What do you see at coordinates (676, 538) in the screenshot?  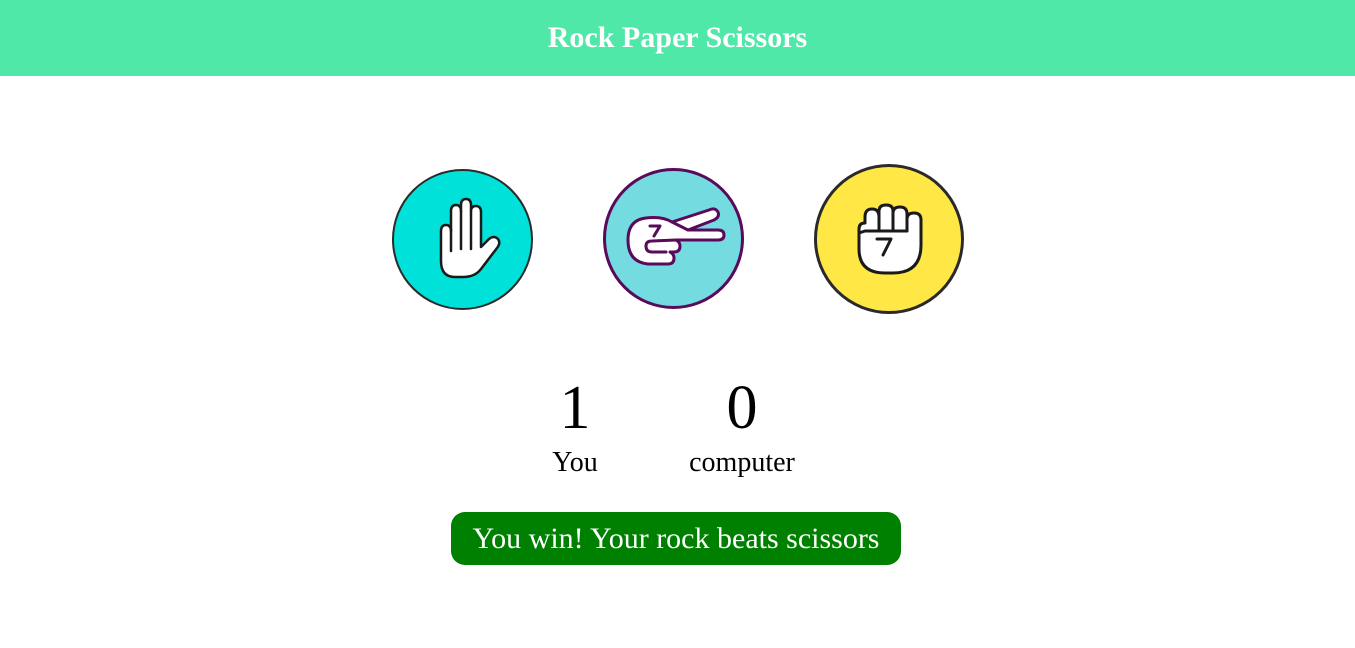 I see `result-message: You win! Your rock beats scissors` at bounding box center [676, 538].